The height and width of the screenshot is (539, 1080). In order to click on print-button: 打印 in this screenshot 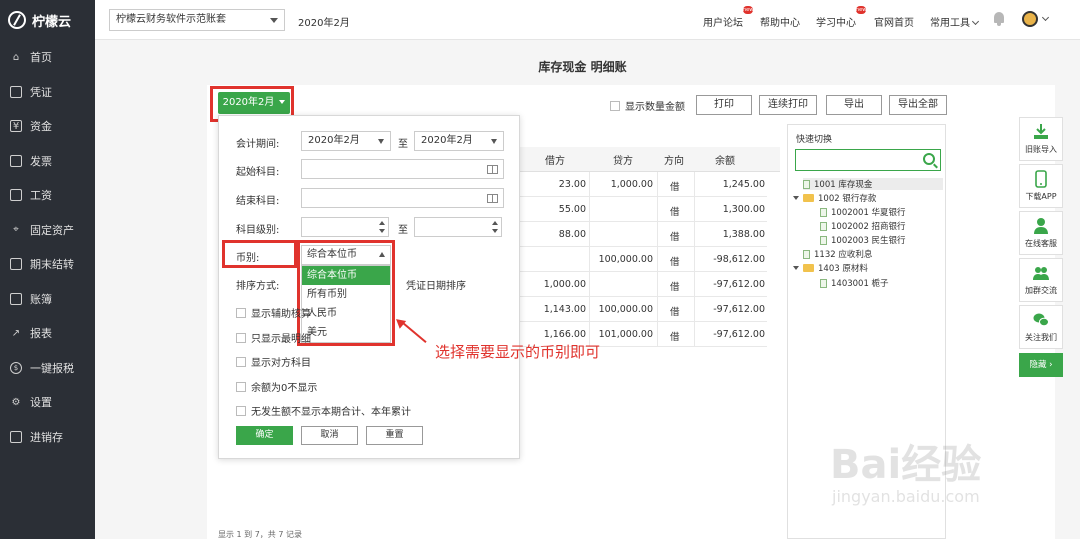, I will do `click(724, 105)`.